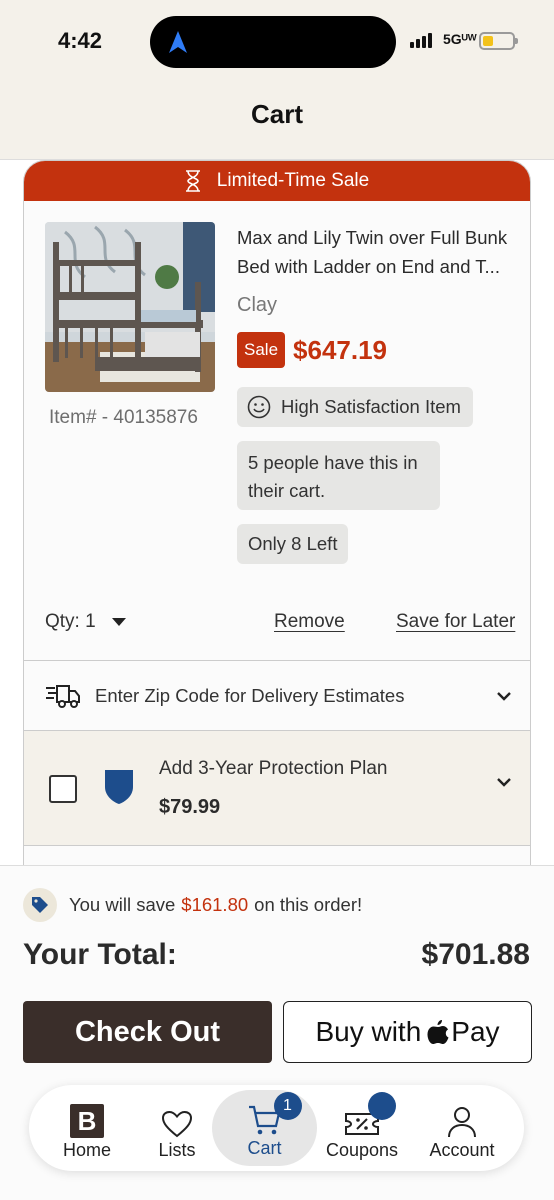 The width and height of the screenshot is (554, 1200). Describe the element at coordinates (177, 1150) in the screenshot. I see `tab-lists-label: Lists` at that location.